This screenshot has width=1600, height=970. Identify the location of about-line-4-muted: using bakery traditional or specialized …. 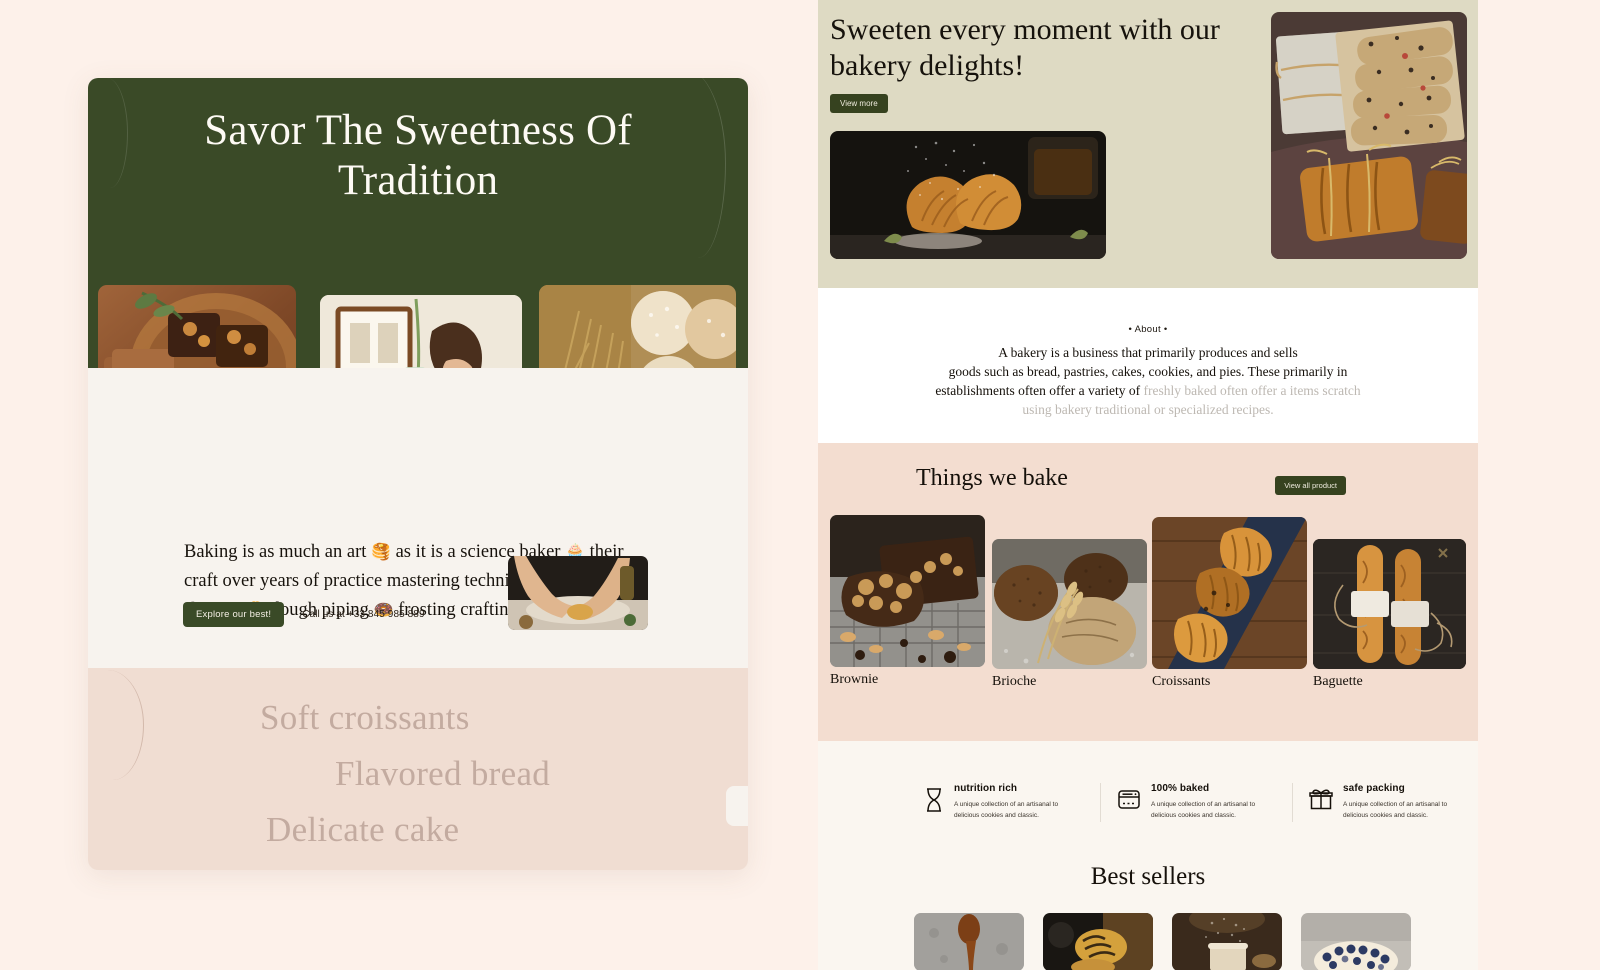
(1148, 410).